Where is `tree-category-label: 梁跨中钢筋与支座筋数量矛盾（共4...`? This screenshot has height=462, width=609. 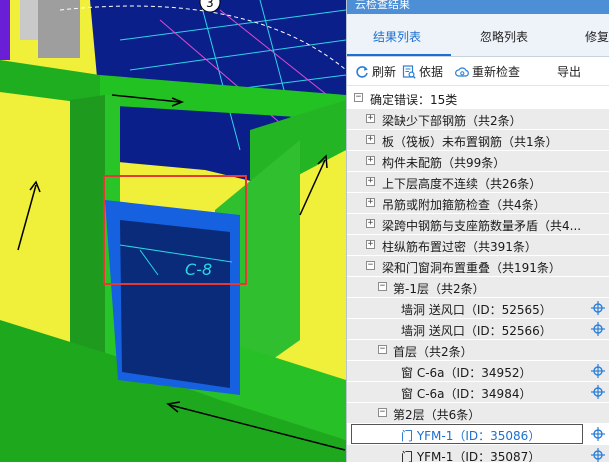
tree-category-label: 梁跨中钢筋与支座筋数量矛盾（共4... is located at coordinates (482, 226).